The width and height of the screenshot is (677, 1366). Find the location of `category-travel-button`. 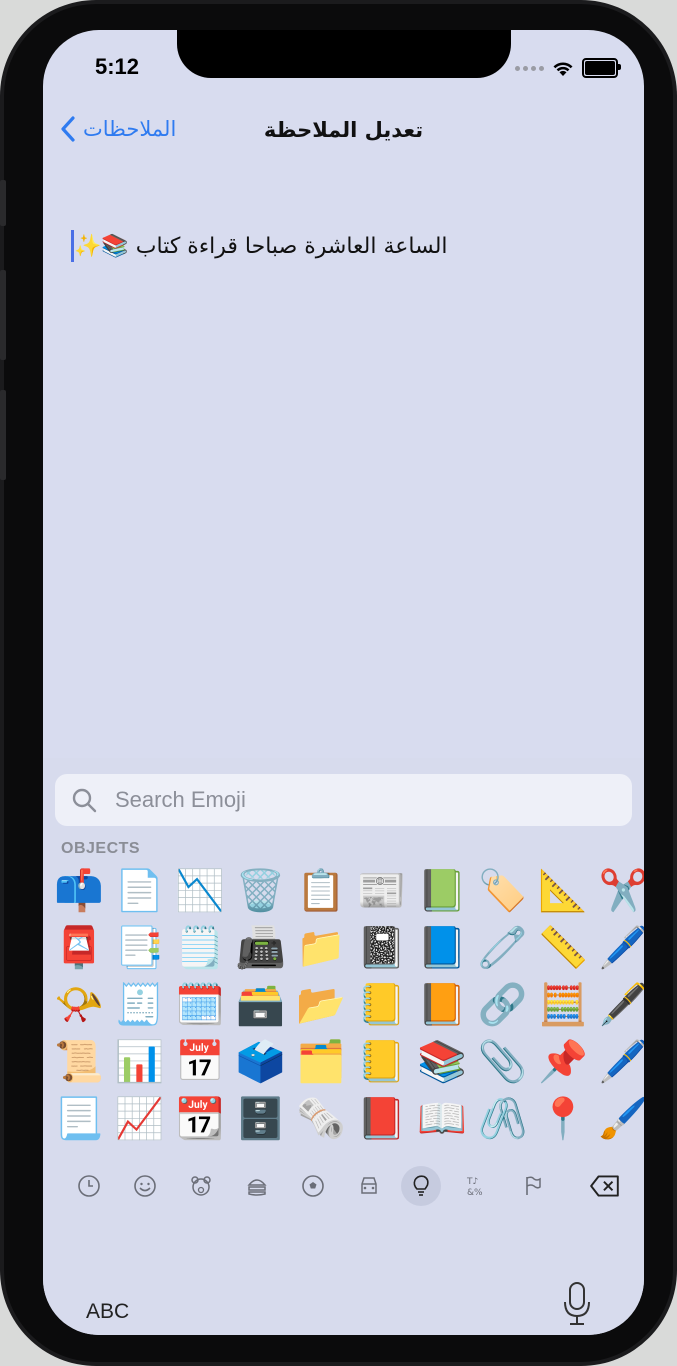

category-travel-button is located at coordinates (369, 1186).